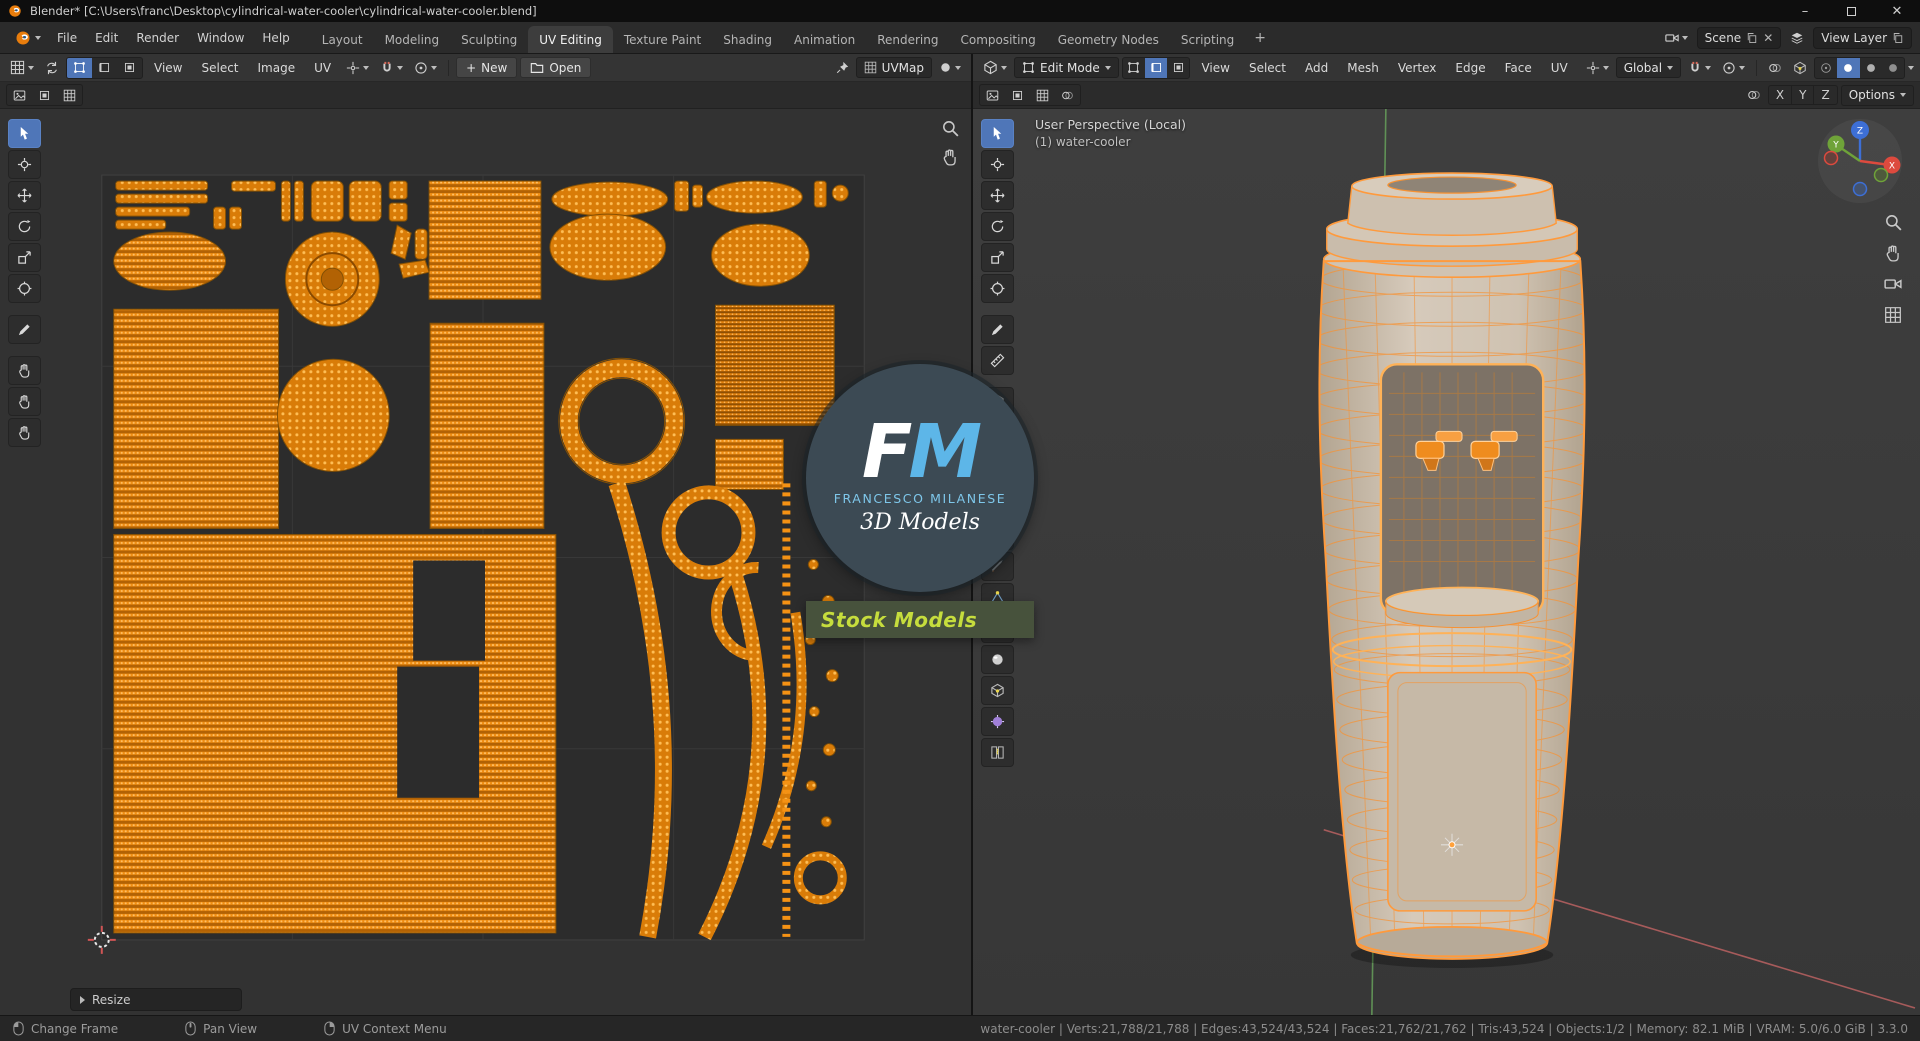 The image size is (1920, 1041). Describe the element at coordinates (1215, 68) in the screenshot. I see `vp-menu-view: View` at that location.